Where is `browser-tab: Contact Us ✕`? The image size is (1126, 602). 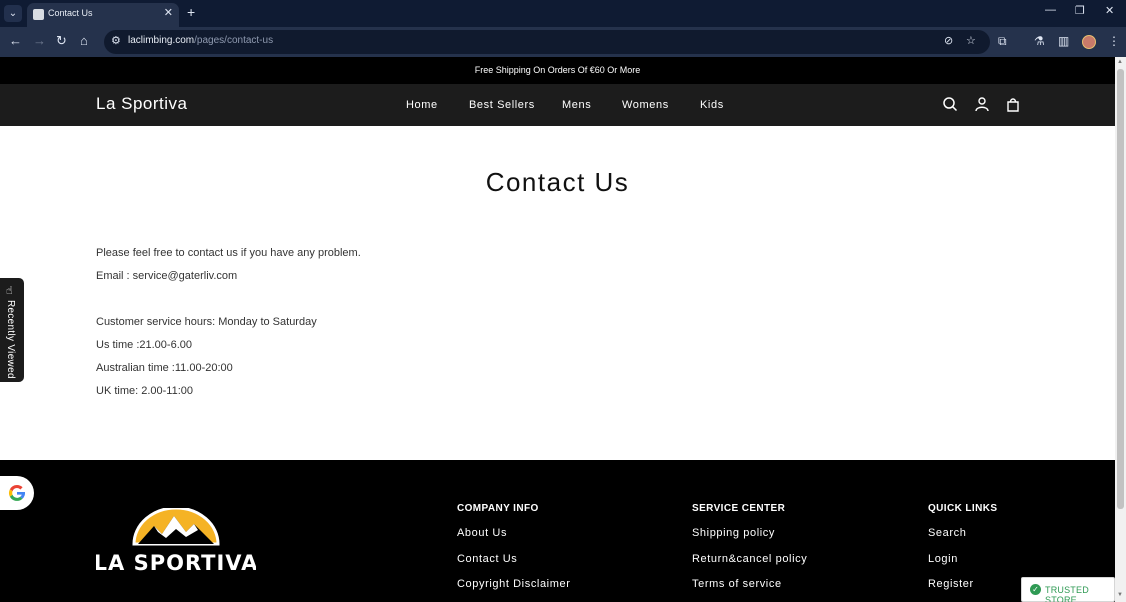
browser-tab: Contact Us ✕ is located at coordinates (103, 15).